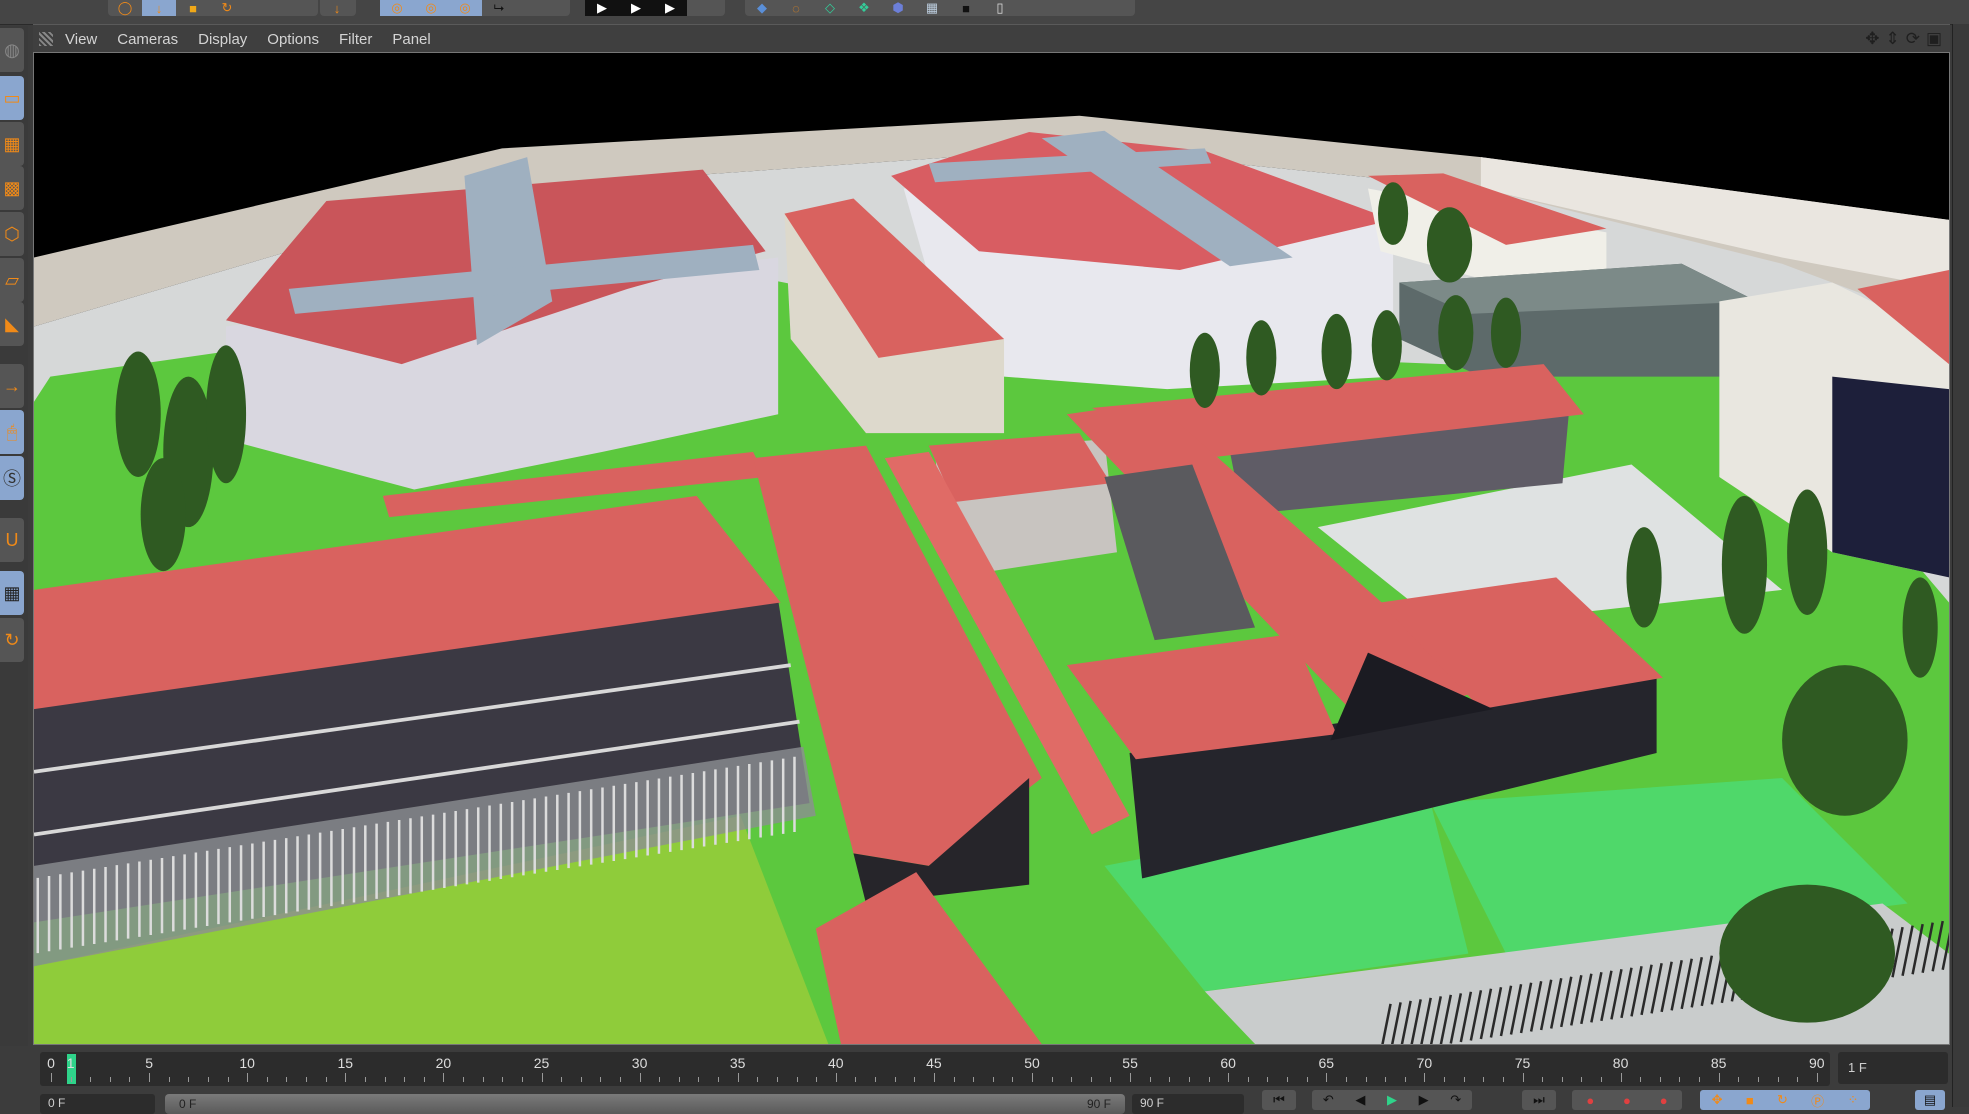  I want to click on key-scale-icon: ■, so click(1750, 1100).